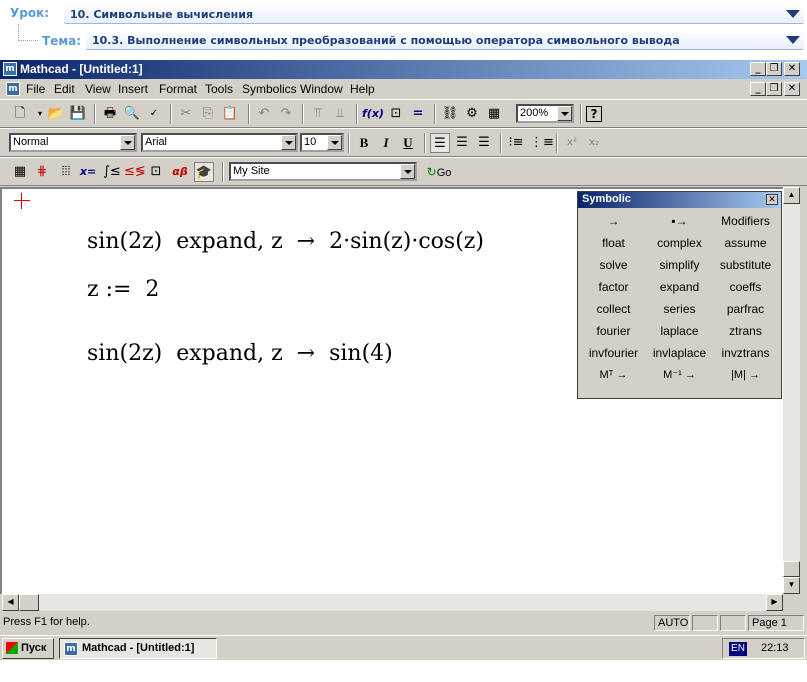 This screenshot has width=807, height=682. What do you see at coordinates (135, 172) in the screenshot?
I see `boolean-palette-icon: ≤≶` at bounding box center [135, 172].